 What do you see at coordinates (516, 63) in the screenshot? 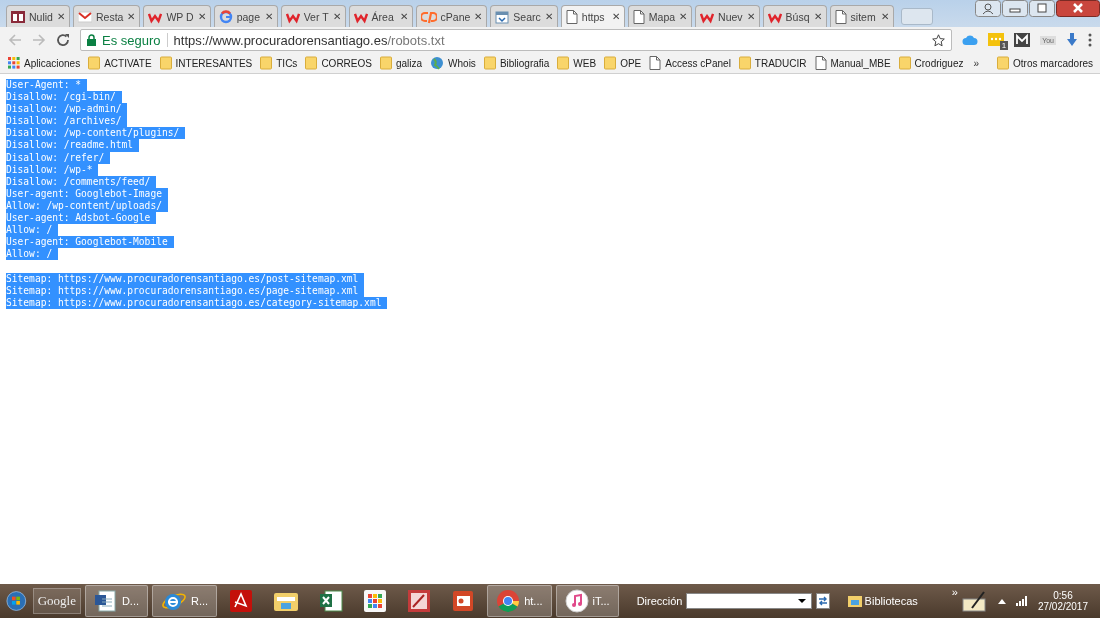
I see `bookmark-item: Bibliografia` at bounding box center [516, 63].